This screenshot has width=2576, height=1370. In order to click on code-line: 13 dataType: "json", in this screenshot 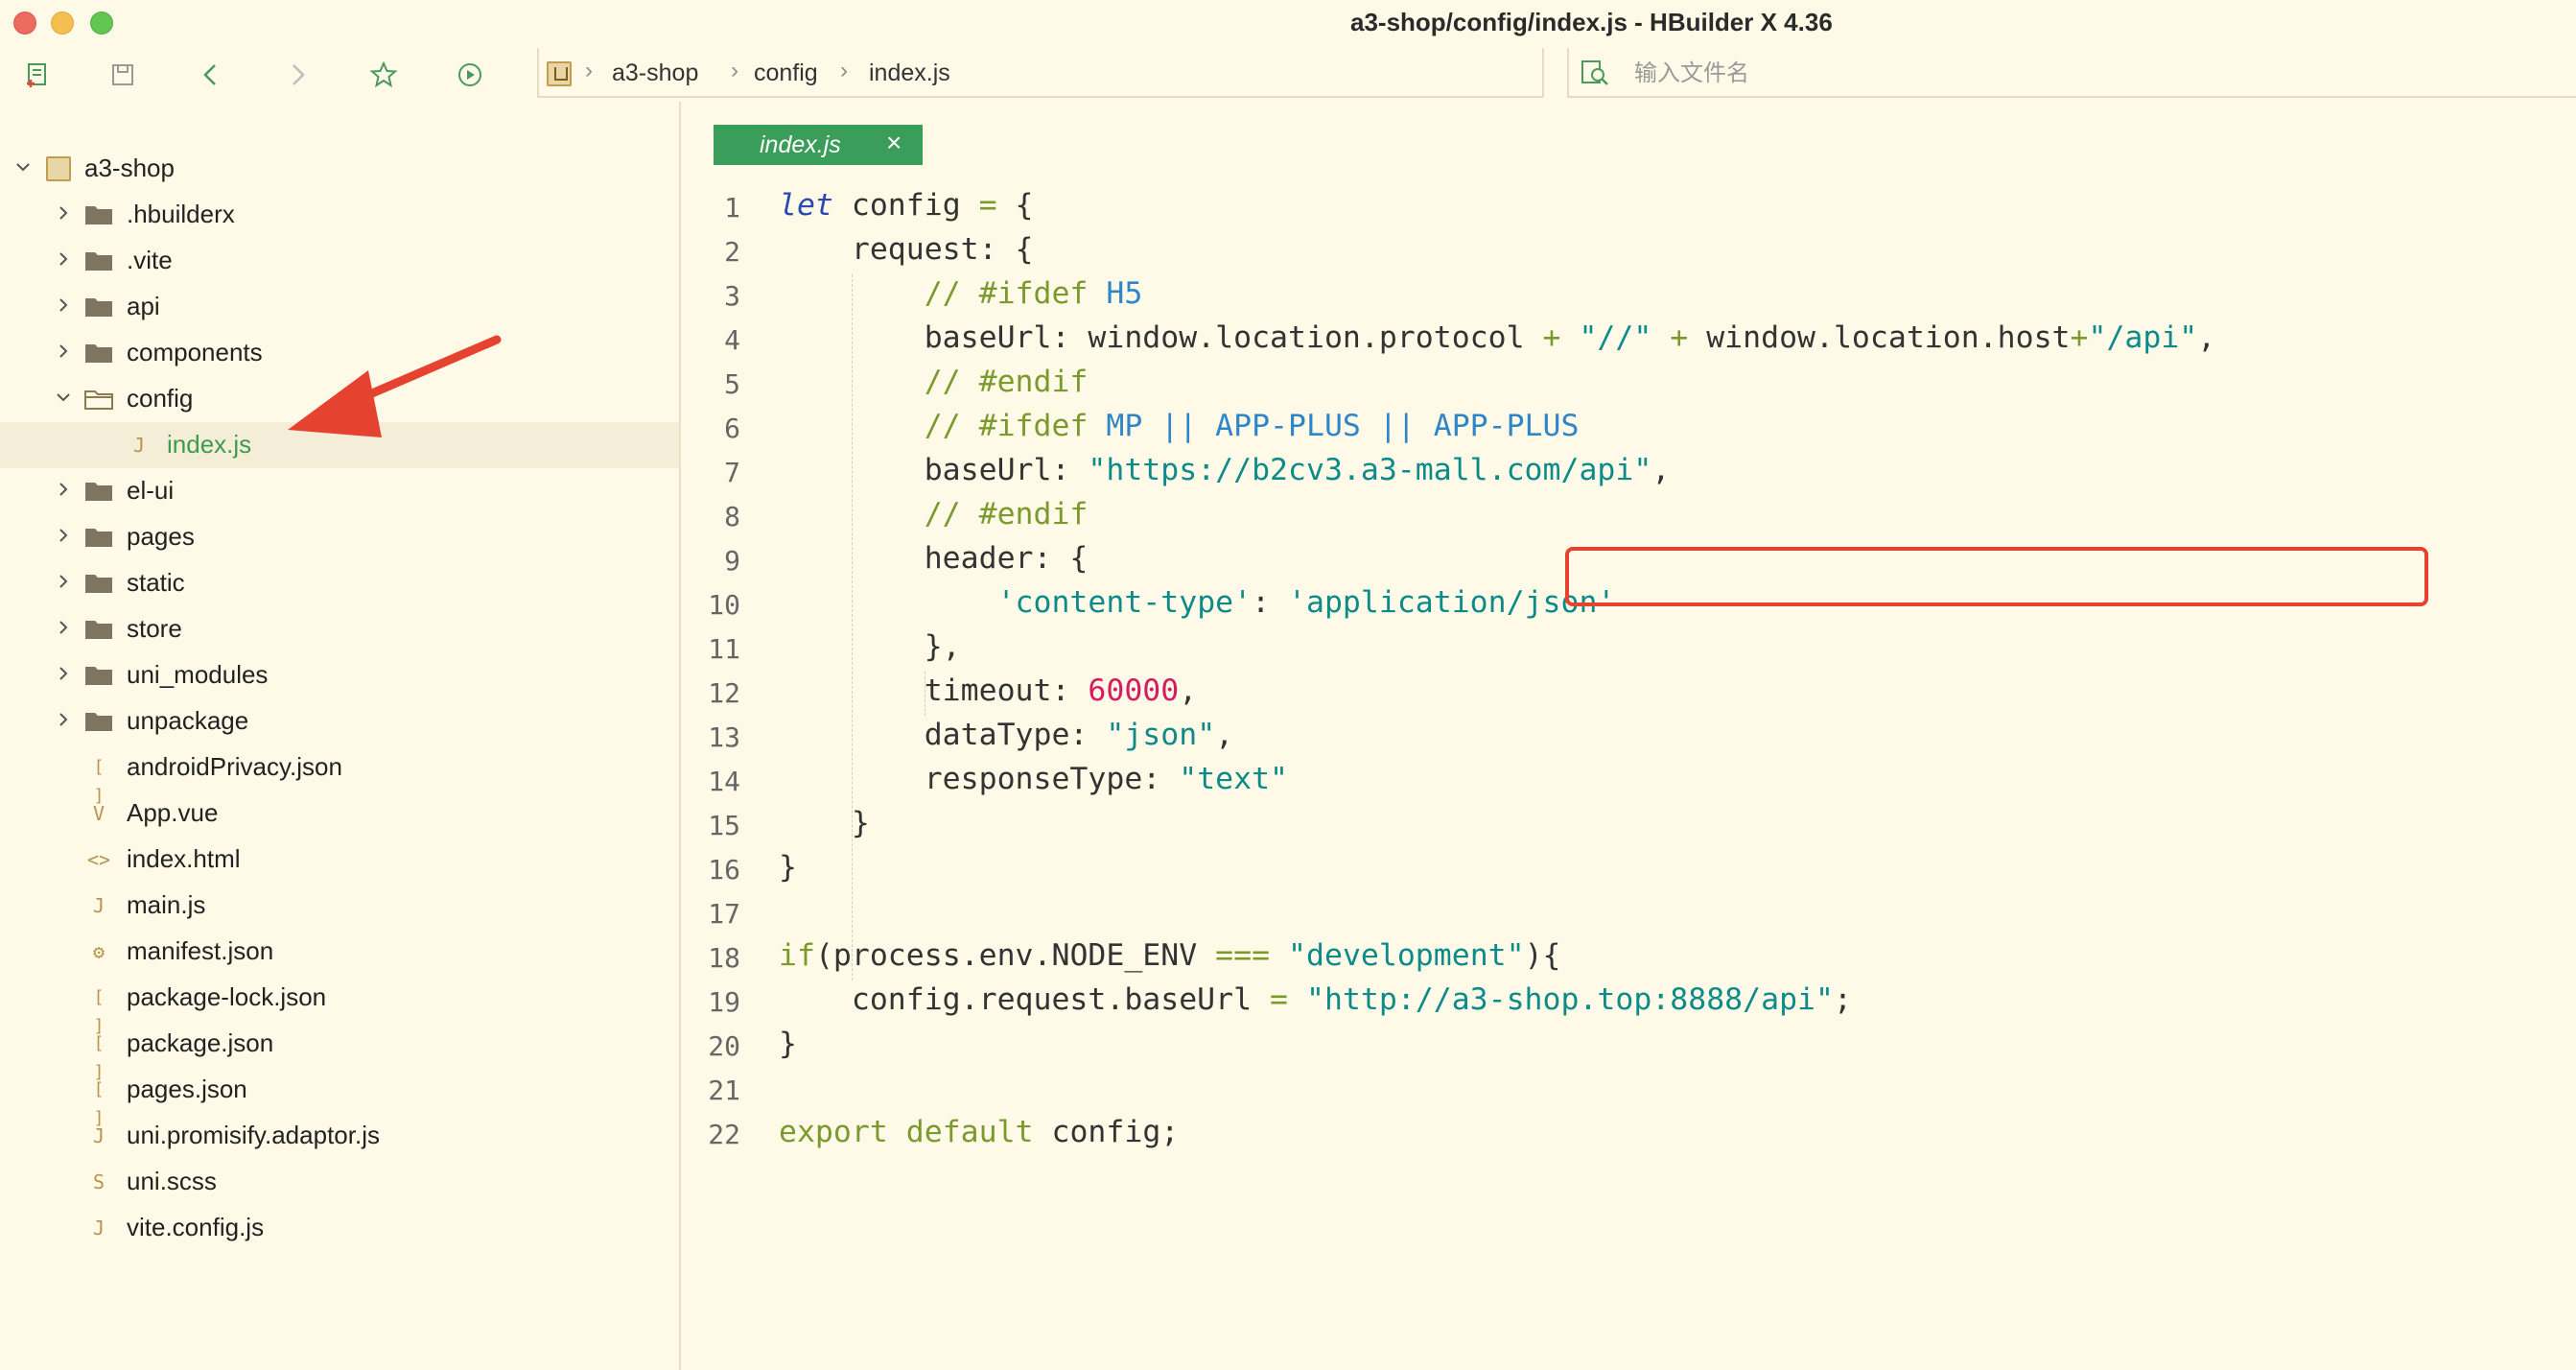, I will do `click(1629, 738)`.